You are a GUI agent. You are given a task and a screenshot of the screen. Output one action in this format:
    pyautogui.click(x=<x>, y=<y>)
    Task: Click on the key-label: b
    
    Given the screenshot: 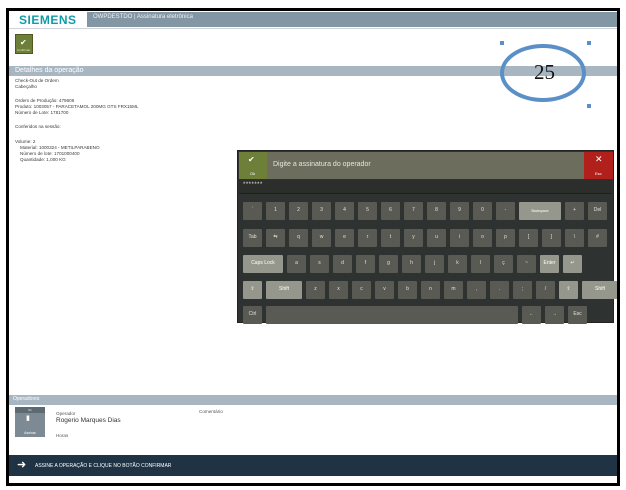 What is the action you would take?
    pyautogui.click(x=407, y=289)
    